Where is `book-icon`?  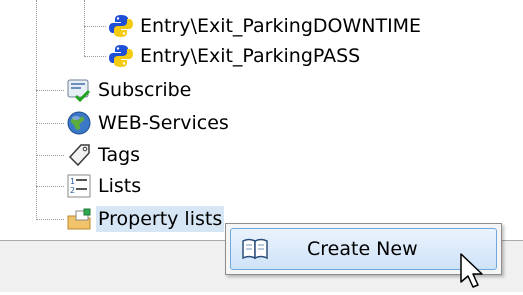
book-icon is located at coordinates (255, 249).